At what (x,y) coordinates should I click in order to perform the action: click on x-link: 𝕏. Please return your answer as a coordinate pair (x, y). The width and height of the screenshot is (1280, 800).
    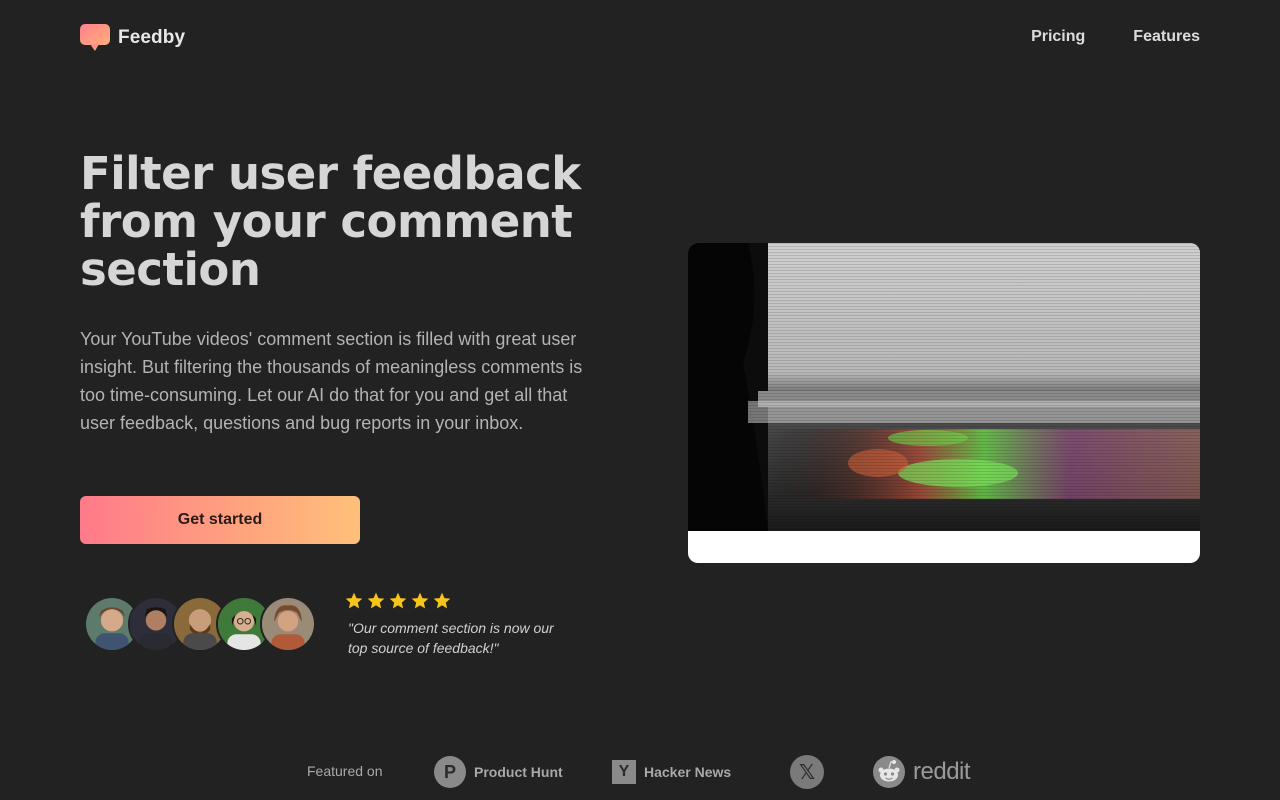
    Looking at the image, I should click on (807, 772).